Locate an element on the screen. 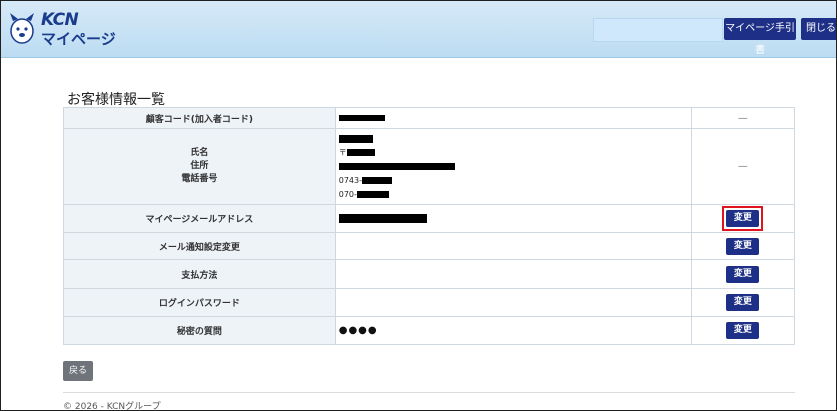  row-label: マイページメールアドレス is located at coordinates (199, 218).